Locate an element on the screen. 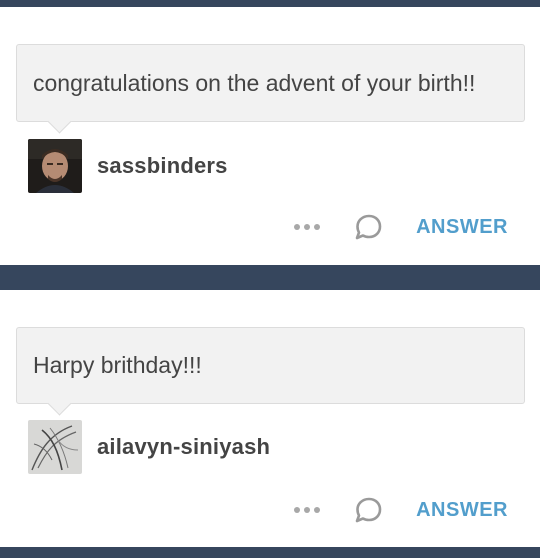 Image resolution: width=540 pixels, height=558 pixels. asker: ailavyn-siniyash is located at coordinates (149, 447).